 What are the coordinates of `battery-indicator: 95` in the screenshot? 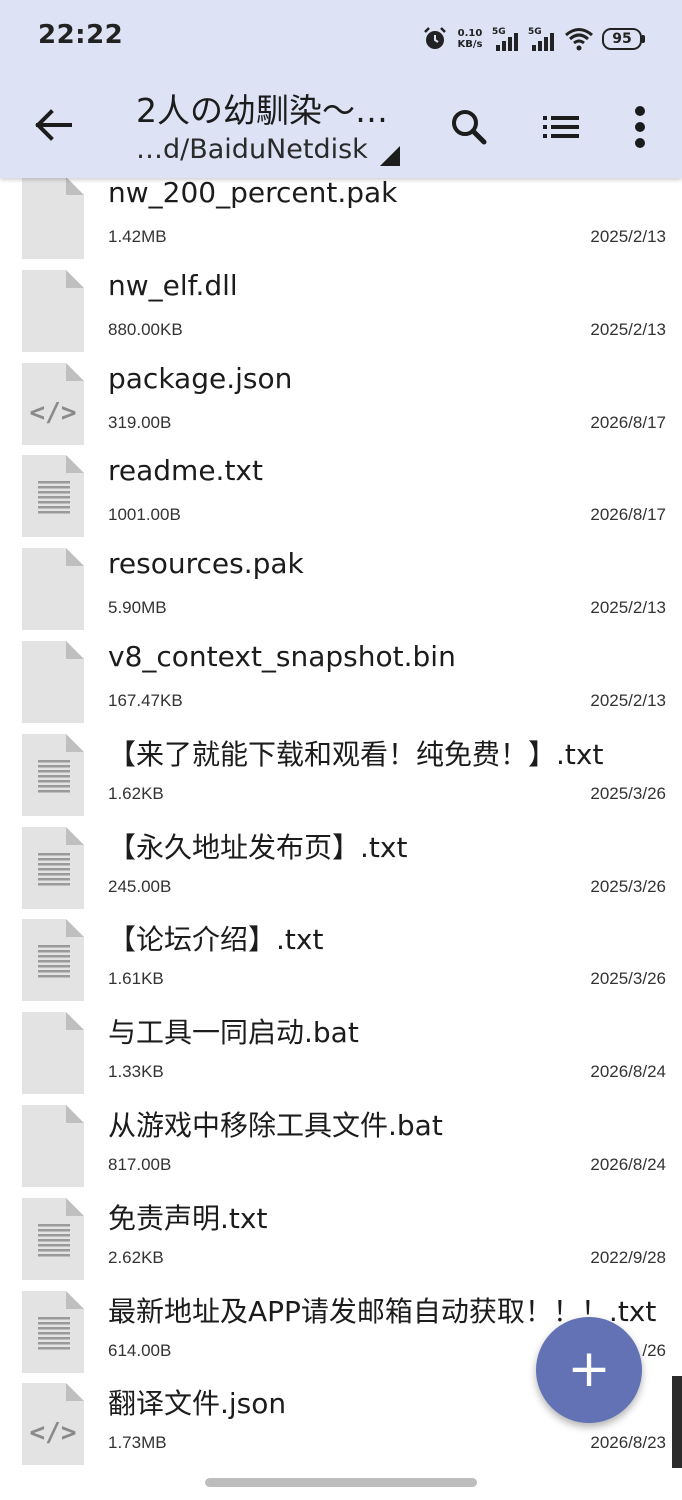 It's located at (623, 39).